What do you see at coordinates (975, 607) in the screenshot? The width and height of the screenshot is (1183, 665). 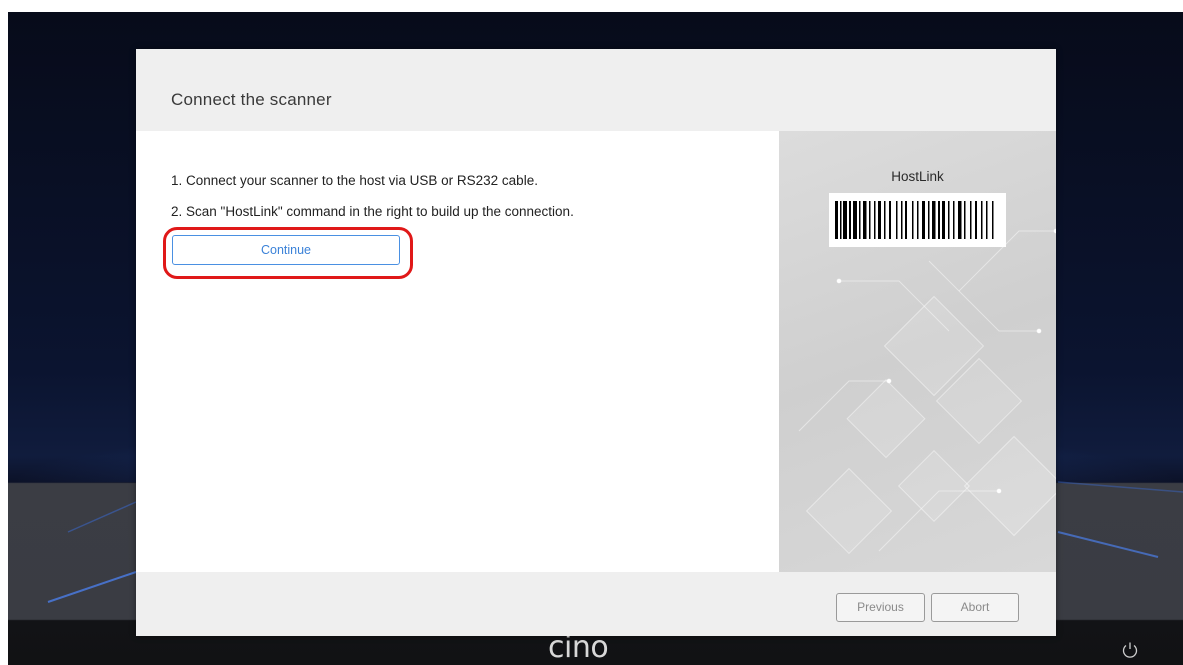 I see `abort-button: Abort` at bounding box center [975, 607].